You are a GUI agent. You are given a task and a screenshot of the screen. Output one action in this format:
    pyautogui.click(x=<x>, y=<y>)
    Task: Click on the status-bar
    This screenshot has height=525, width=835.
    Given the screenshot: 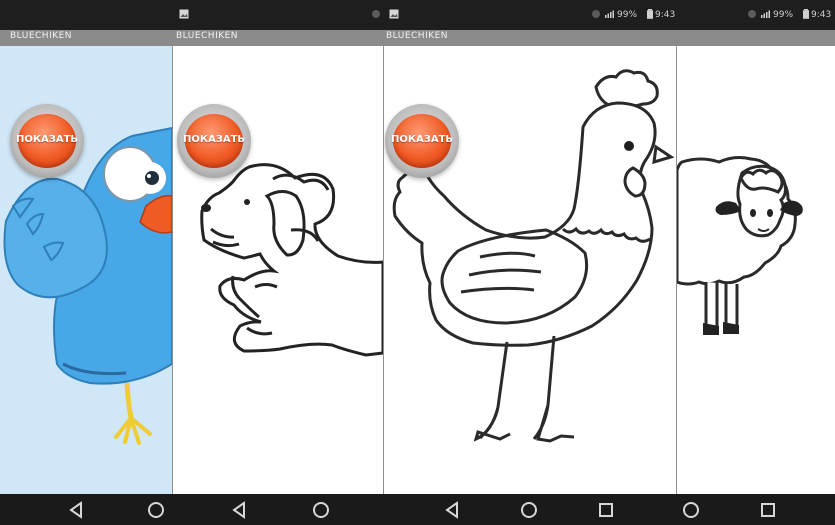 What is the action you would take?
    pyautogui.click(x=417, y=15)
    